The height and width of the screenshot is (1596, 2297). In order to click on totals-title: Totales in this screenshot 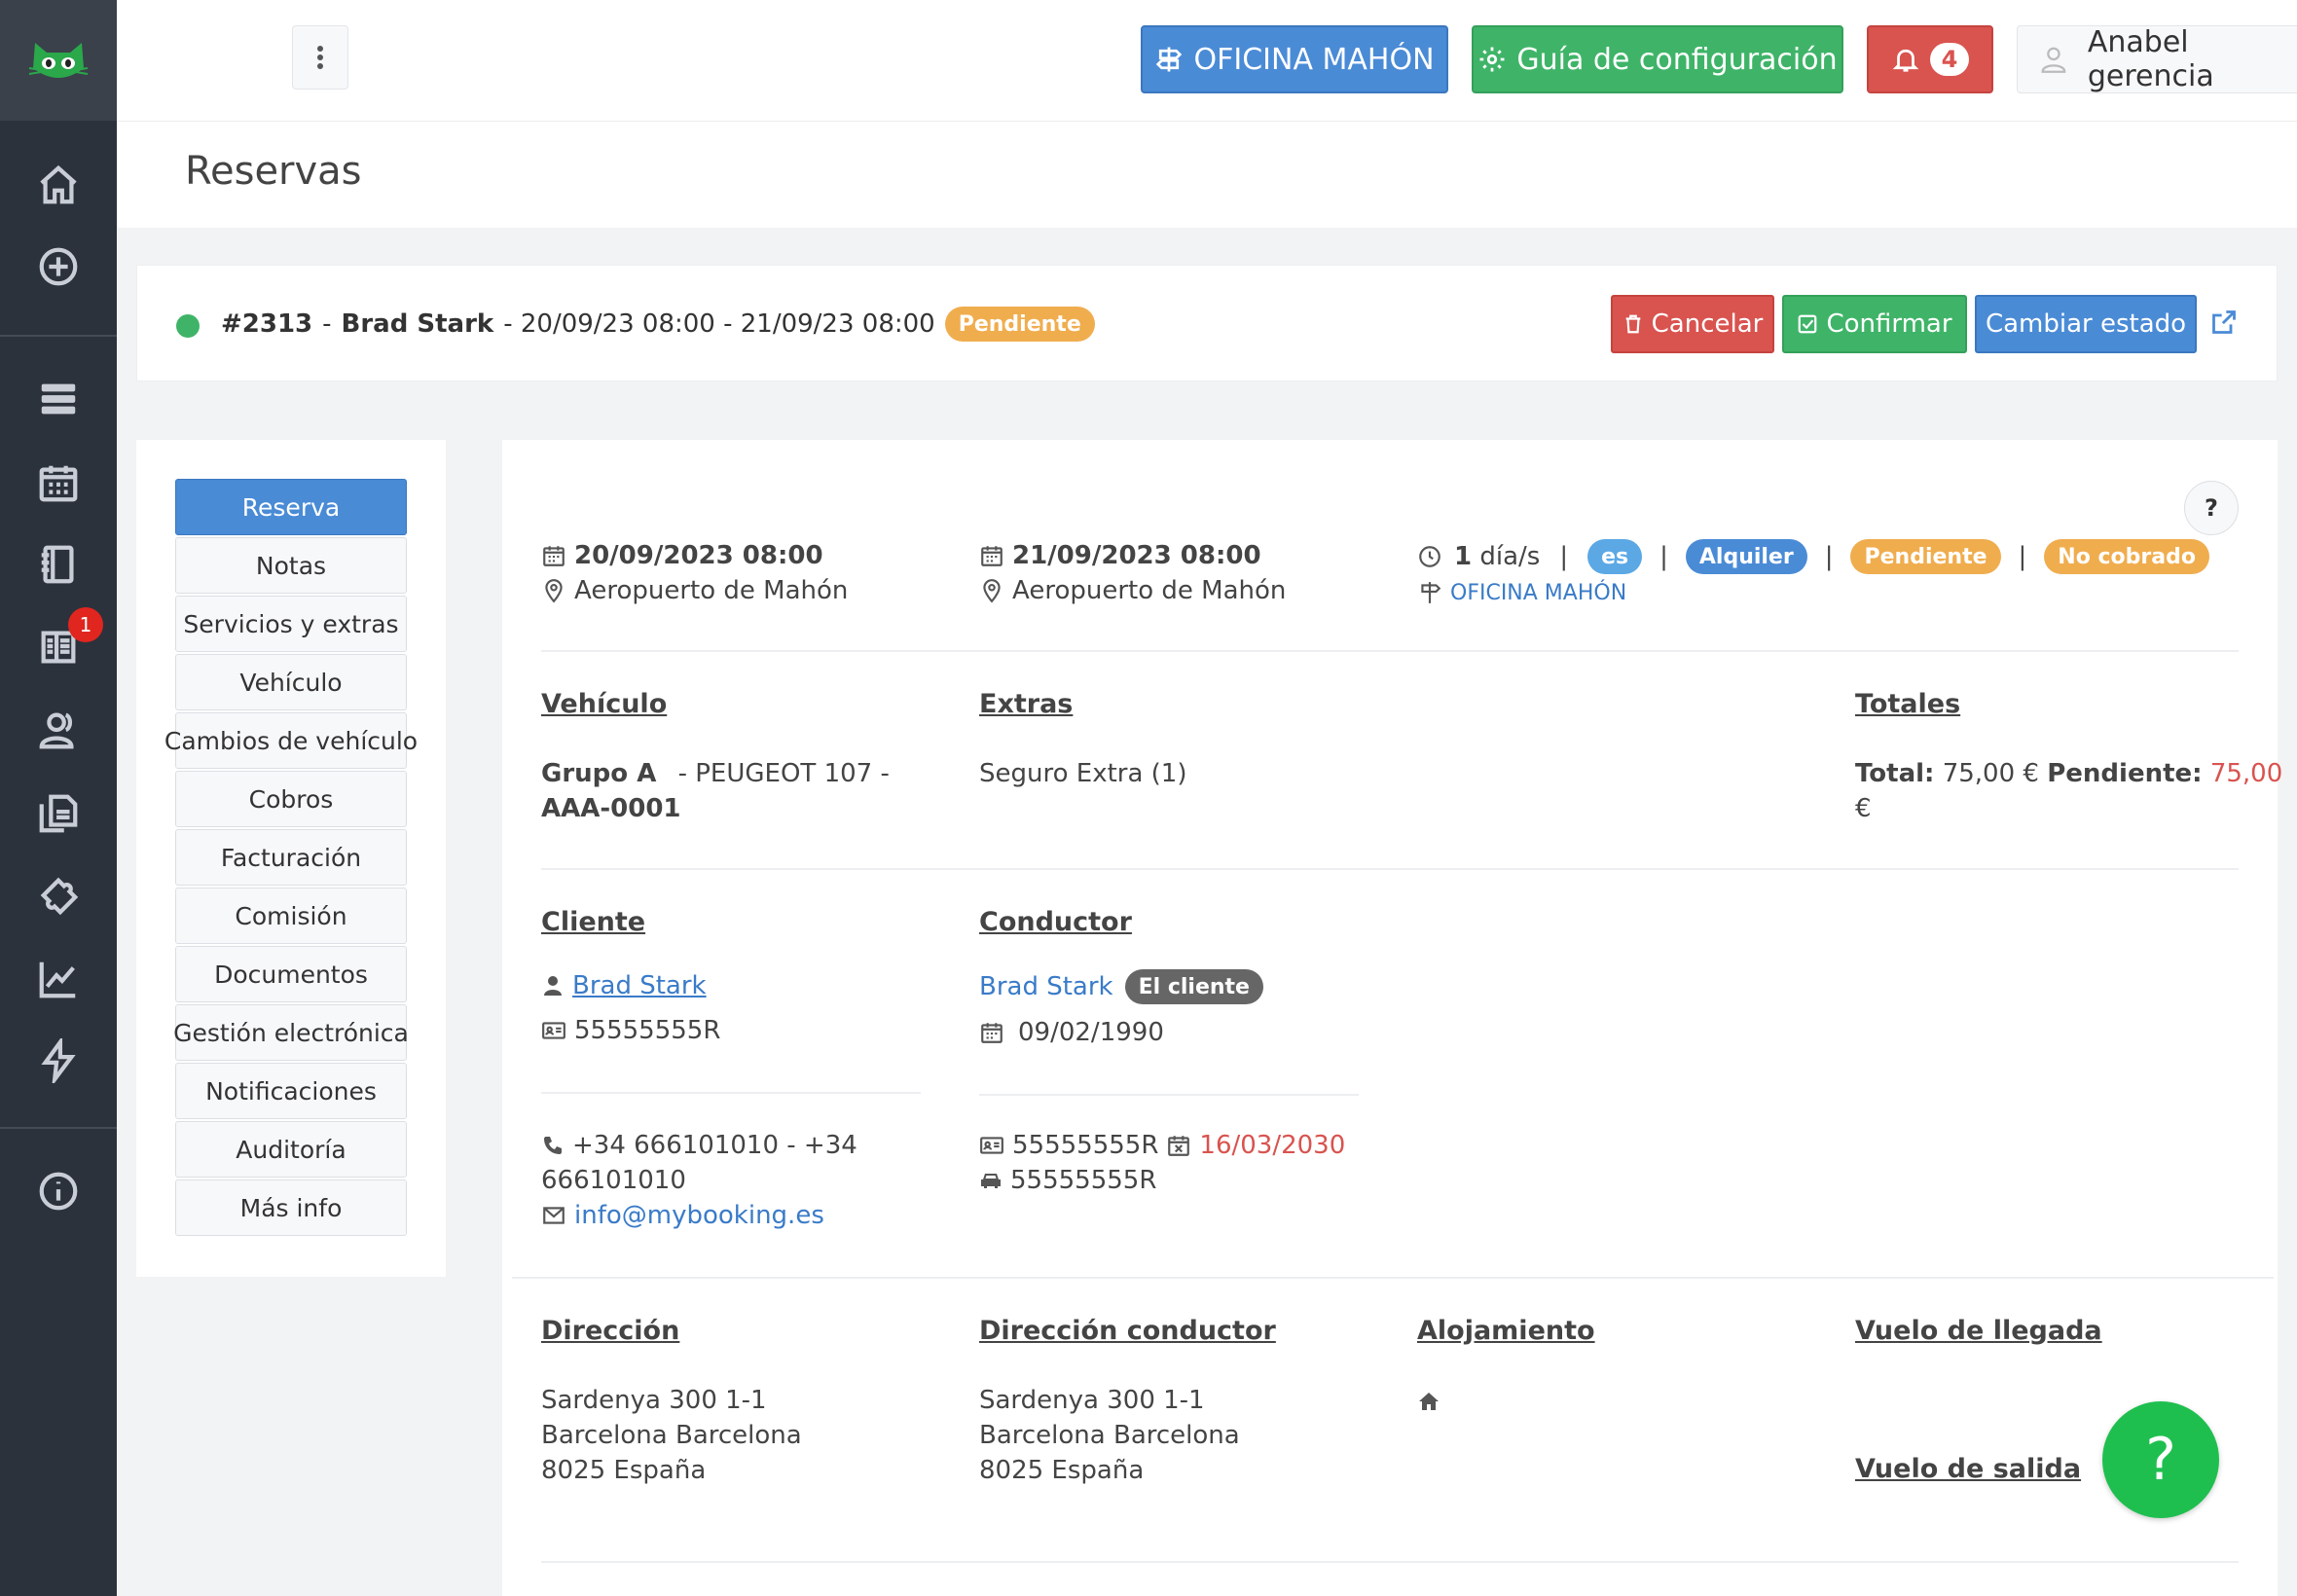, I will do `click(1908, 704)`.